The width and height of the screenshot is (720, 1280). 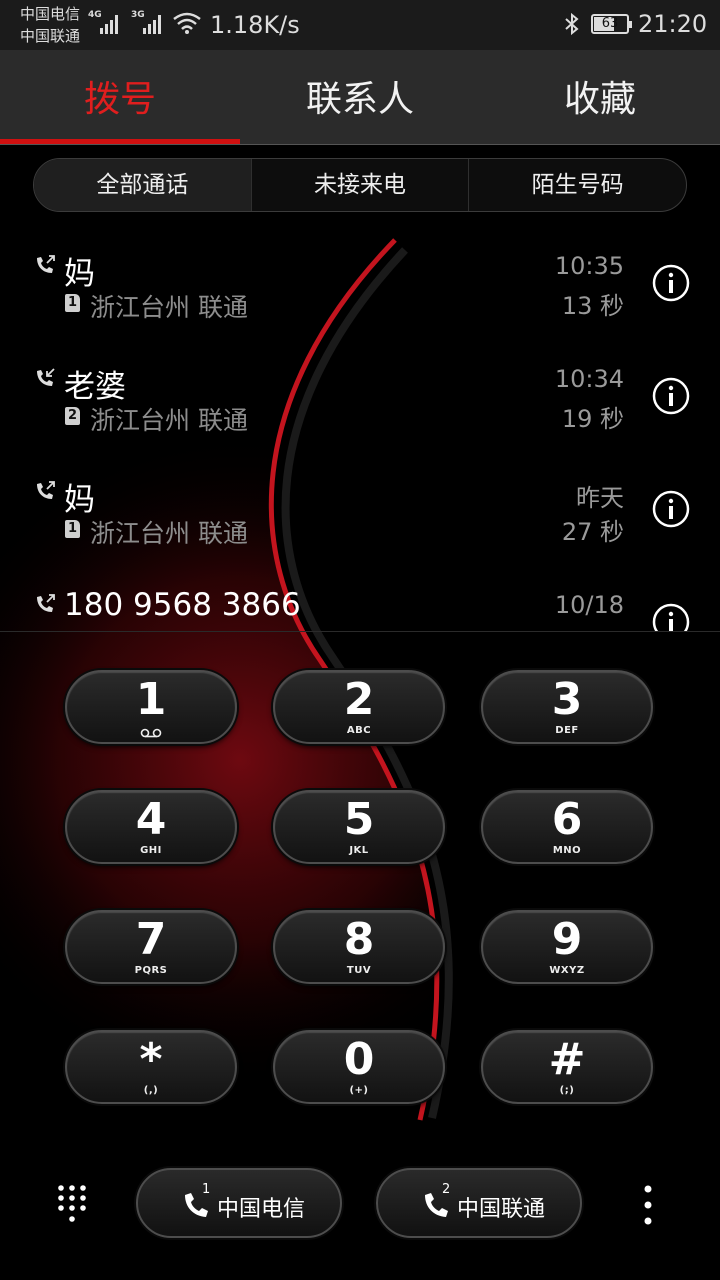 What do you see at coordinates (360, 601) in the screenshot?
I see `call-log-row: 180 9568 3866 10/18` at bounding box center [360, 601].